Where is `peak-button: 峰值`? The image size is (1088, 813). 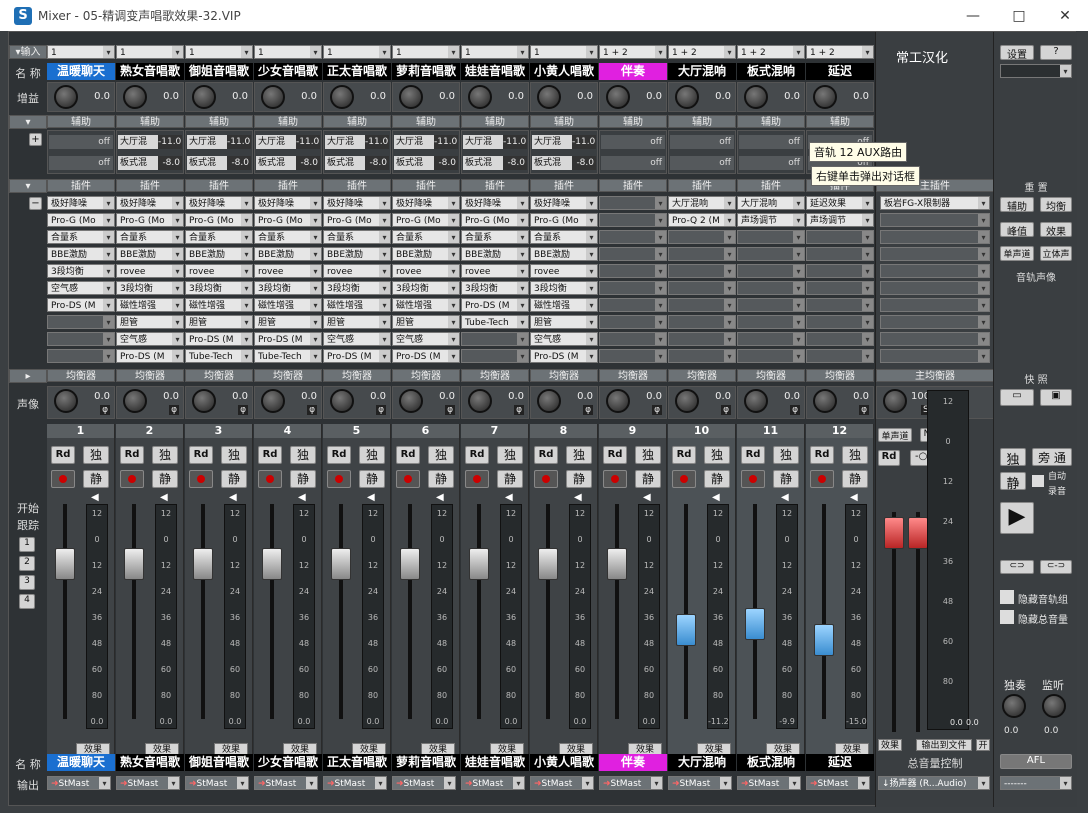 peak-button: 峰值 is located at coordinates (1017, 230).